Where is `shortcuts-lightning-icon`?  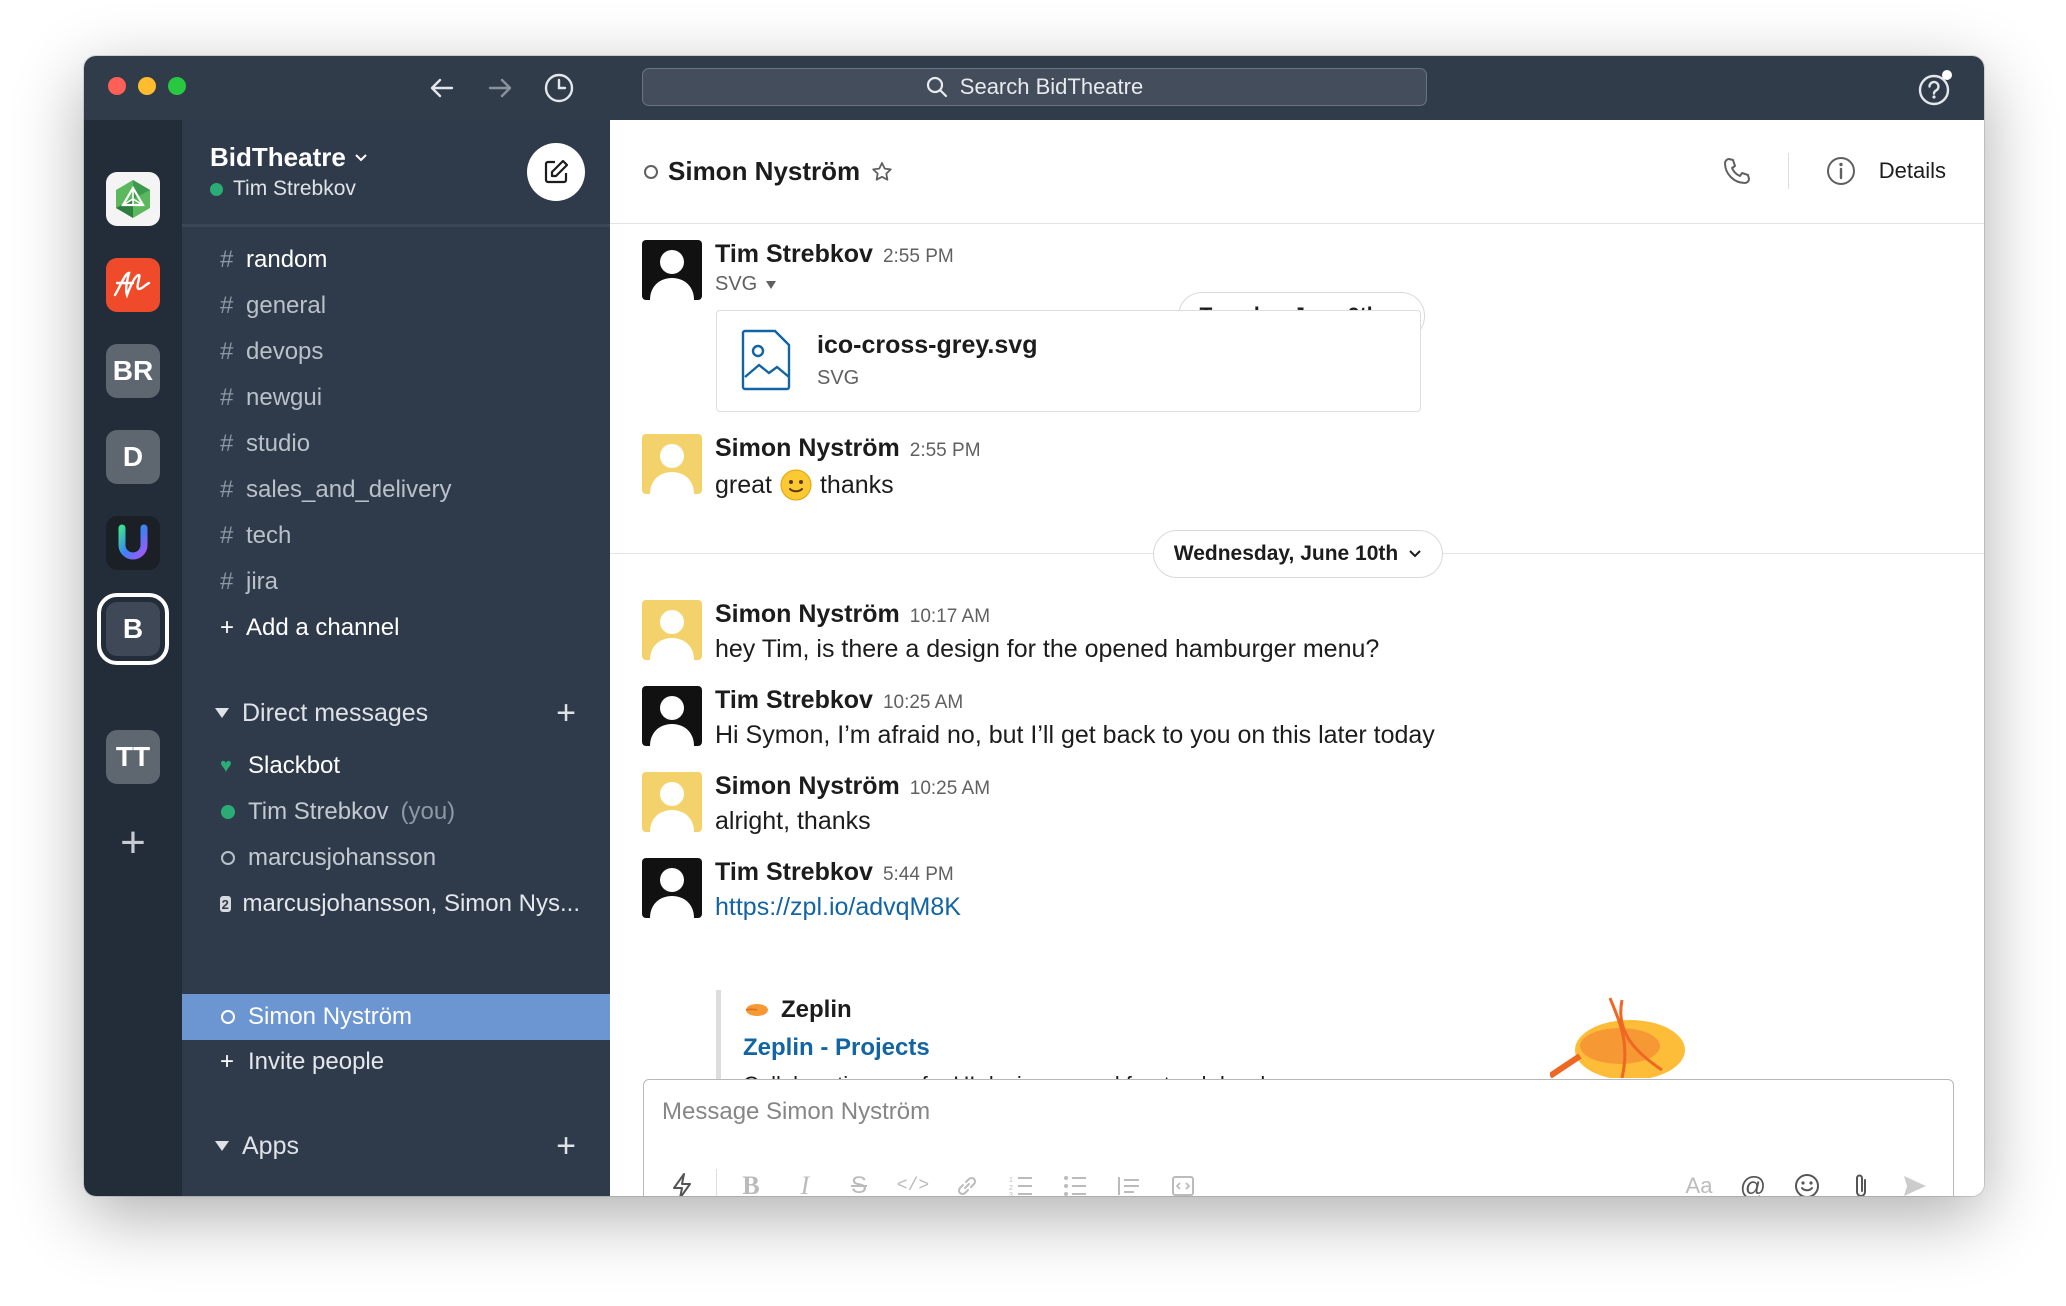
shortcuts-lightning-icon is located at coordinates (682, 1181).